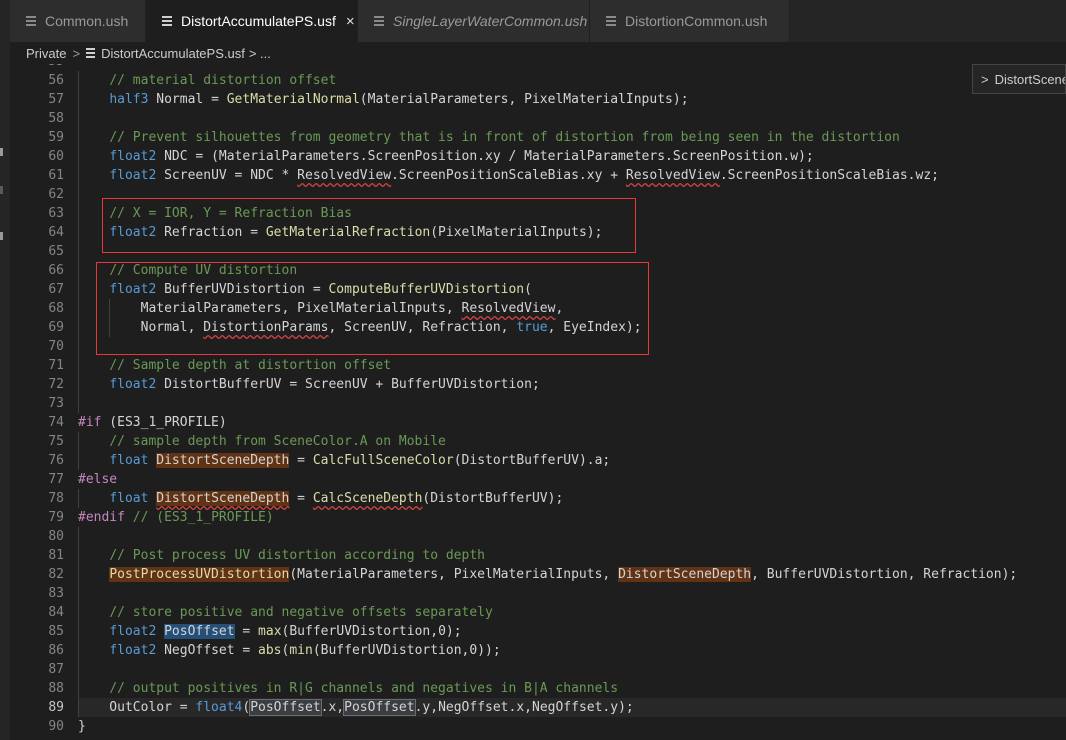 This screenshot has width=1066, height=740. I want to click on sticky-scroll-widget: > DistortSceneDepth, so click(1019, 79).